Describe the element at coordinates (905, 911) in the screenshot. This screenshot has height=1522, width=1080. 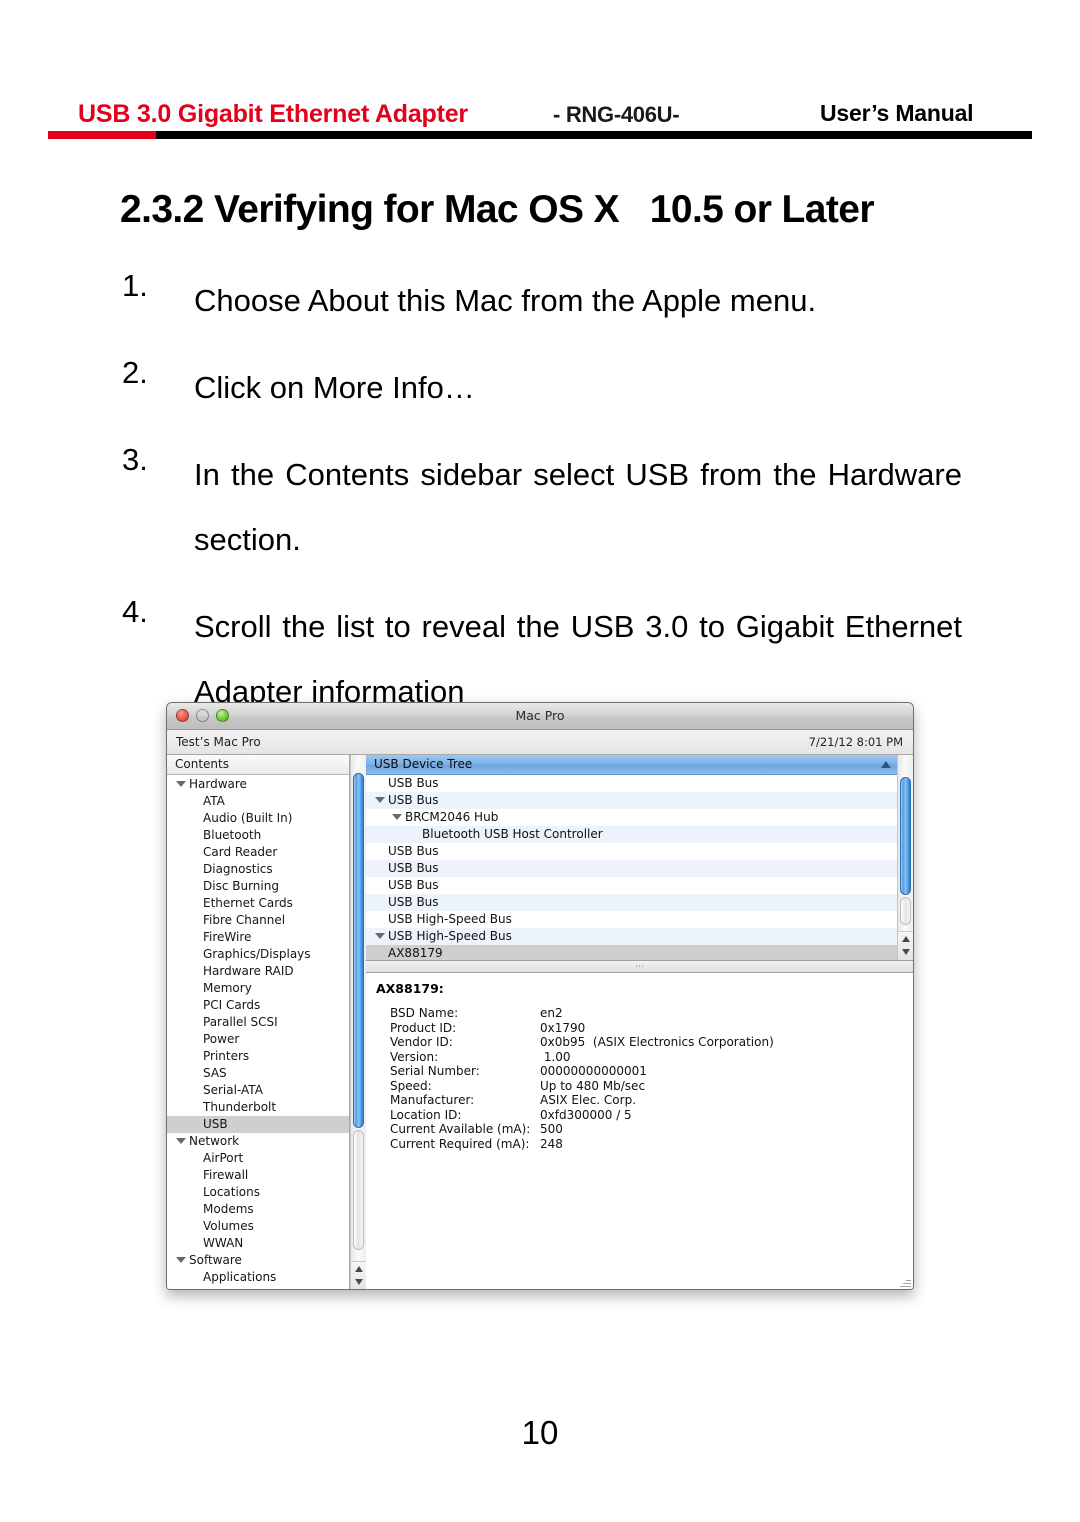
I see `device-tree-scrollbar-thumb-lower` at that location.